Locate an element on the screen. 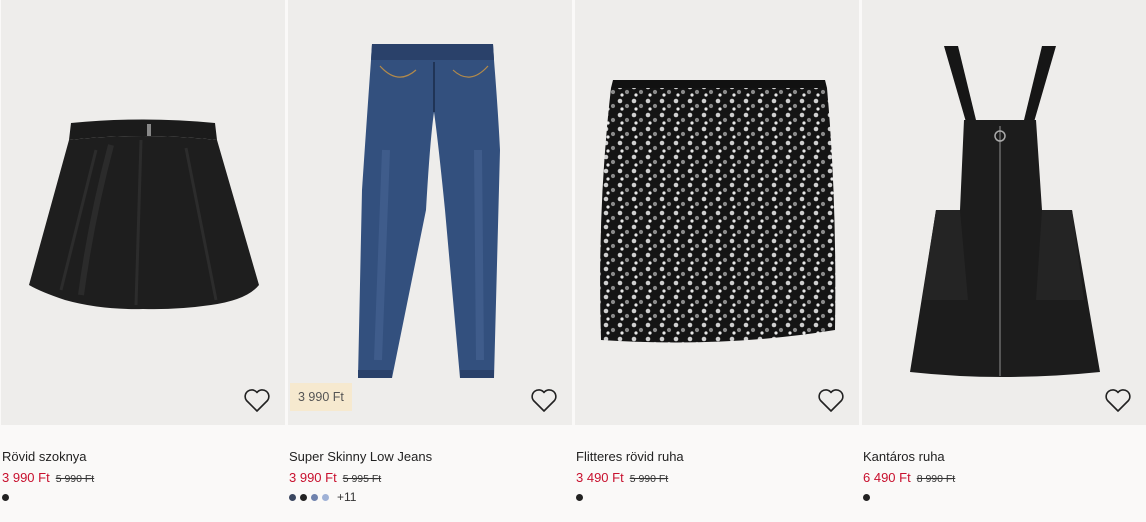 This screenshot has width=1146, height=522. product-name: Kantáros ruha is located at coordinates (904, 456).